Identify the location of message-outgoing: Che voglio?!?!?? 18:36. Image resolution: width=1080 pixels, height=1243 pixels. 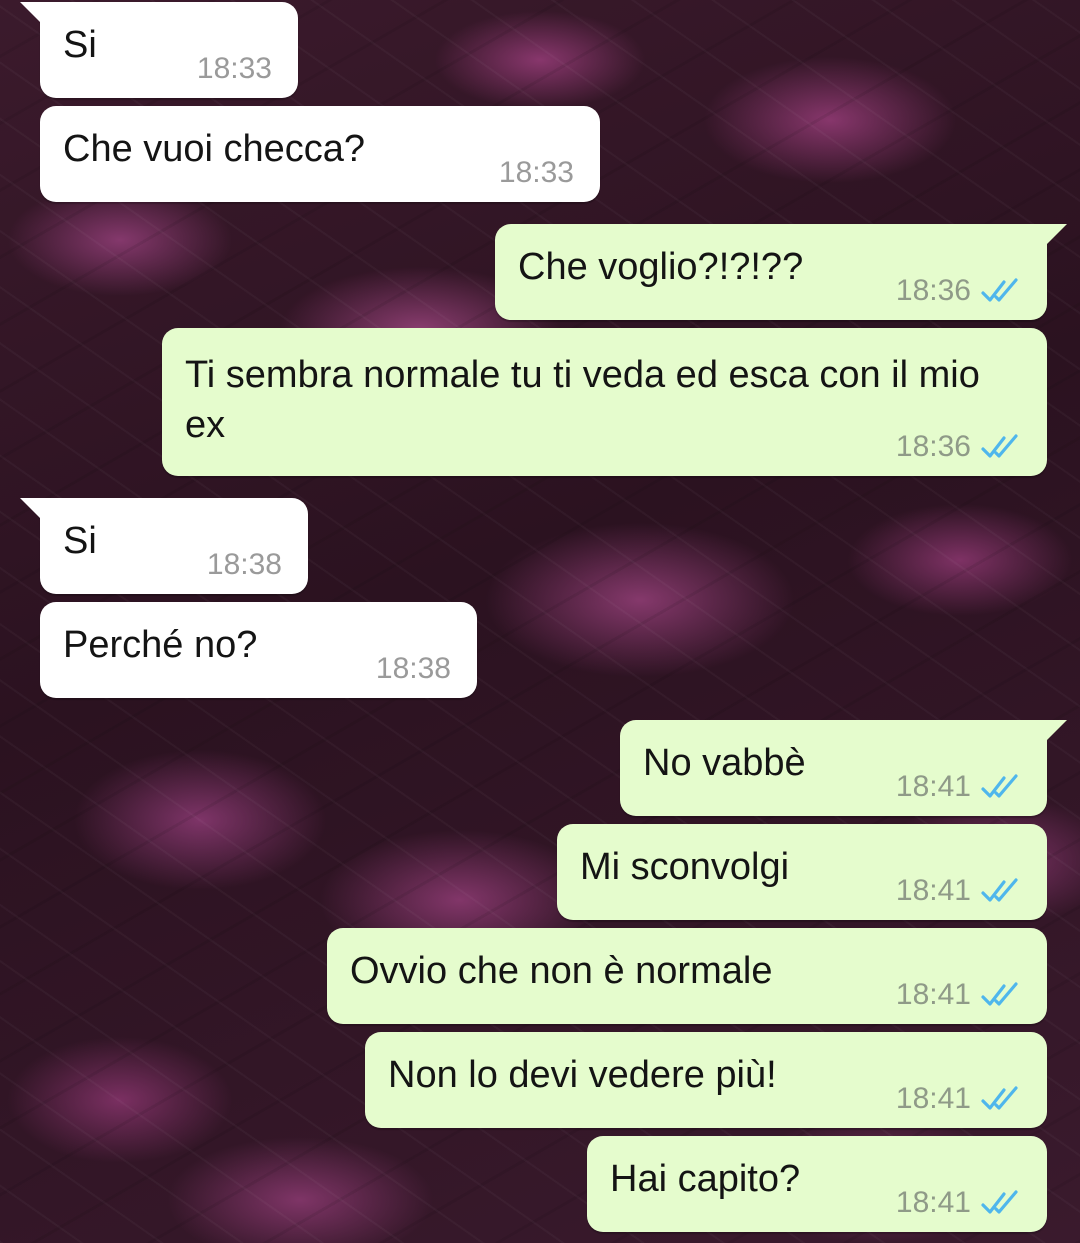
(781, 272).